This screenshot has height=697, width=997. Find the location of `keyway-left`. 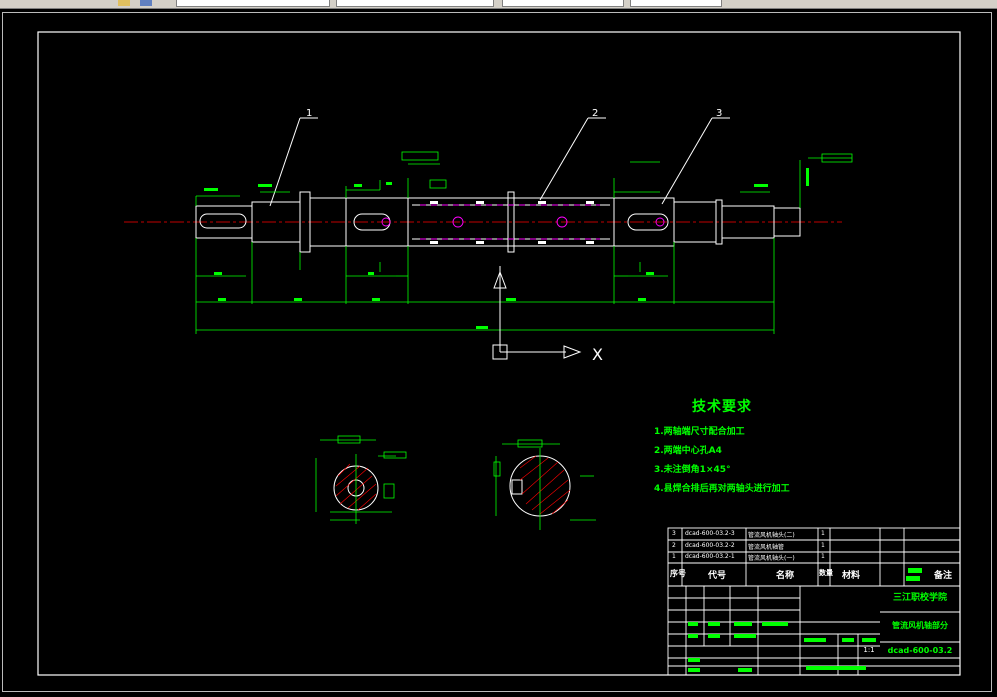

keyway-left is located at coordinates (223, 221).